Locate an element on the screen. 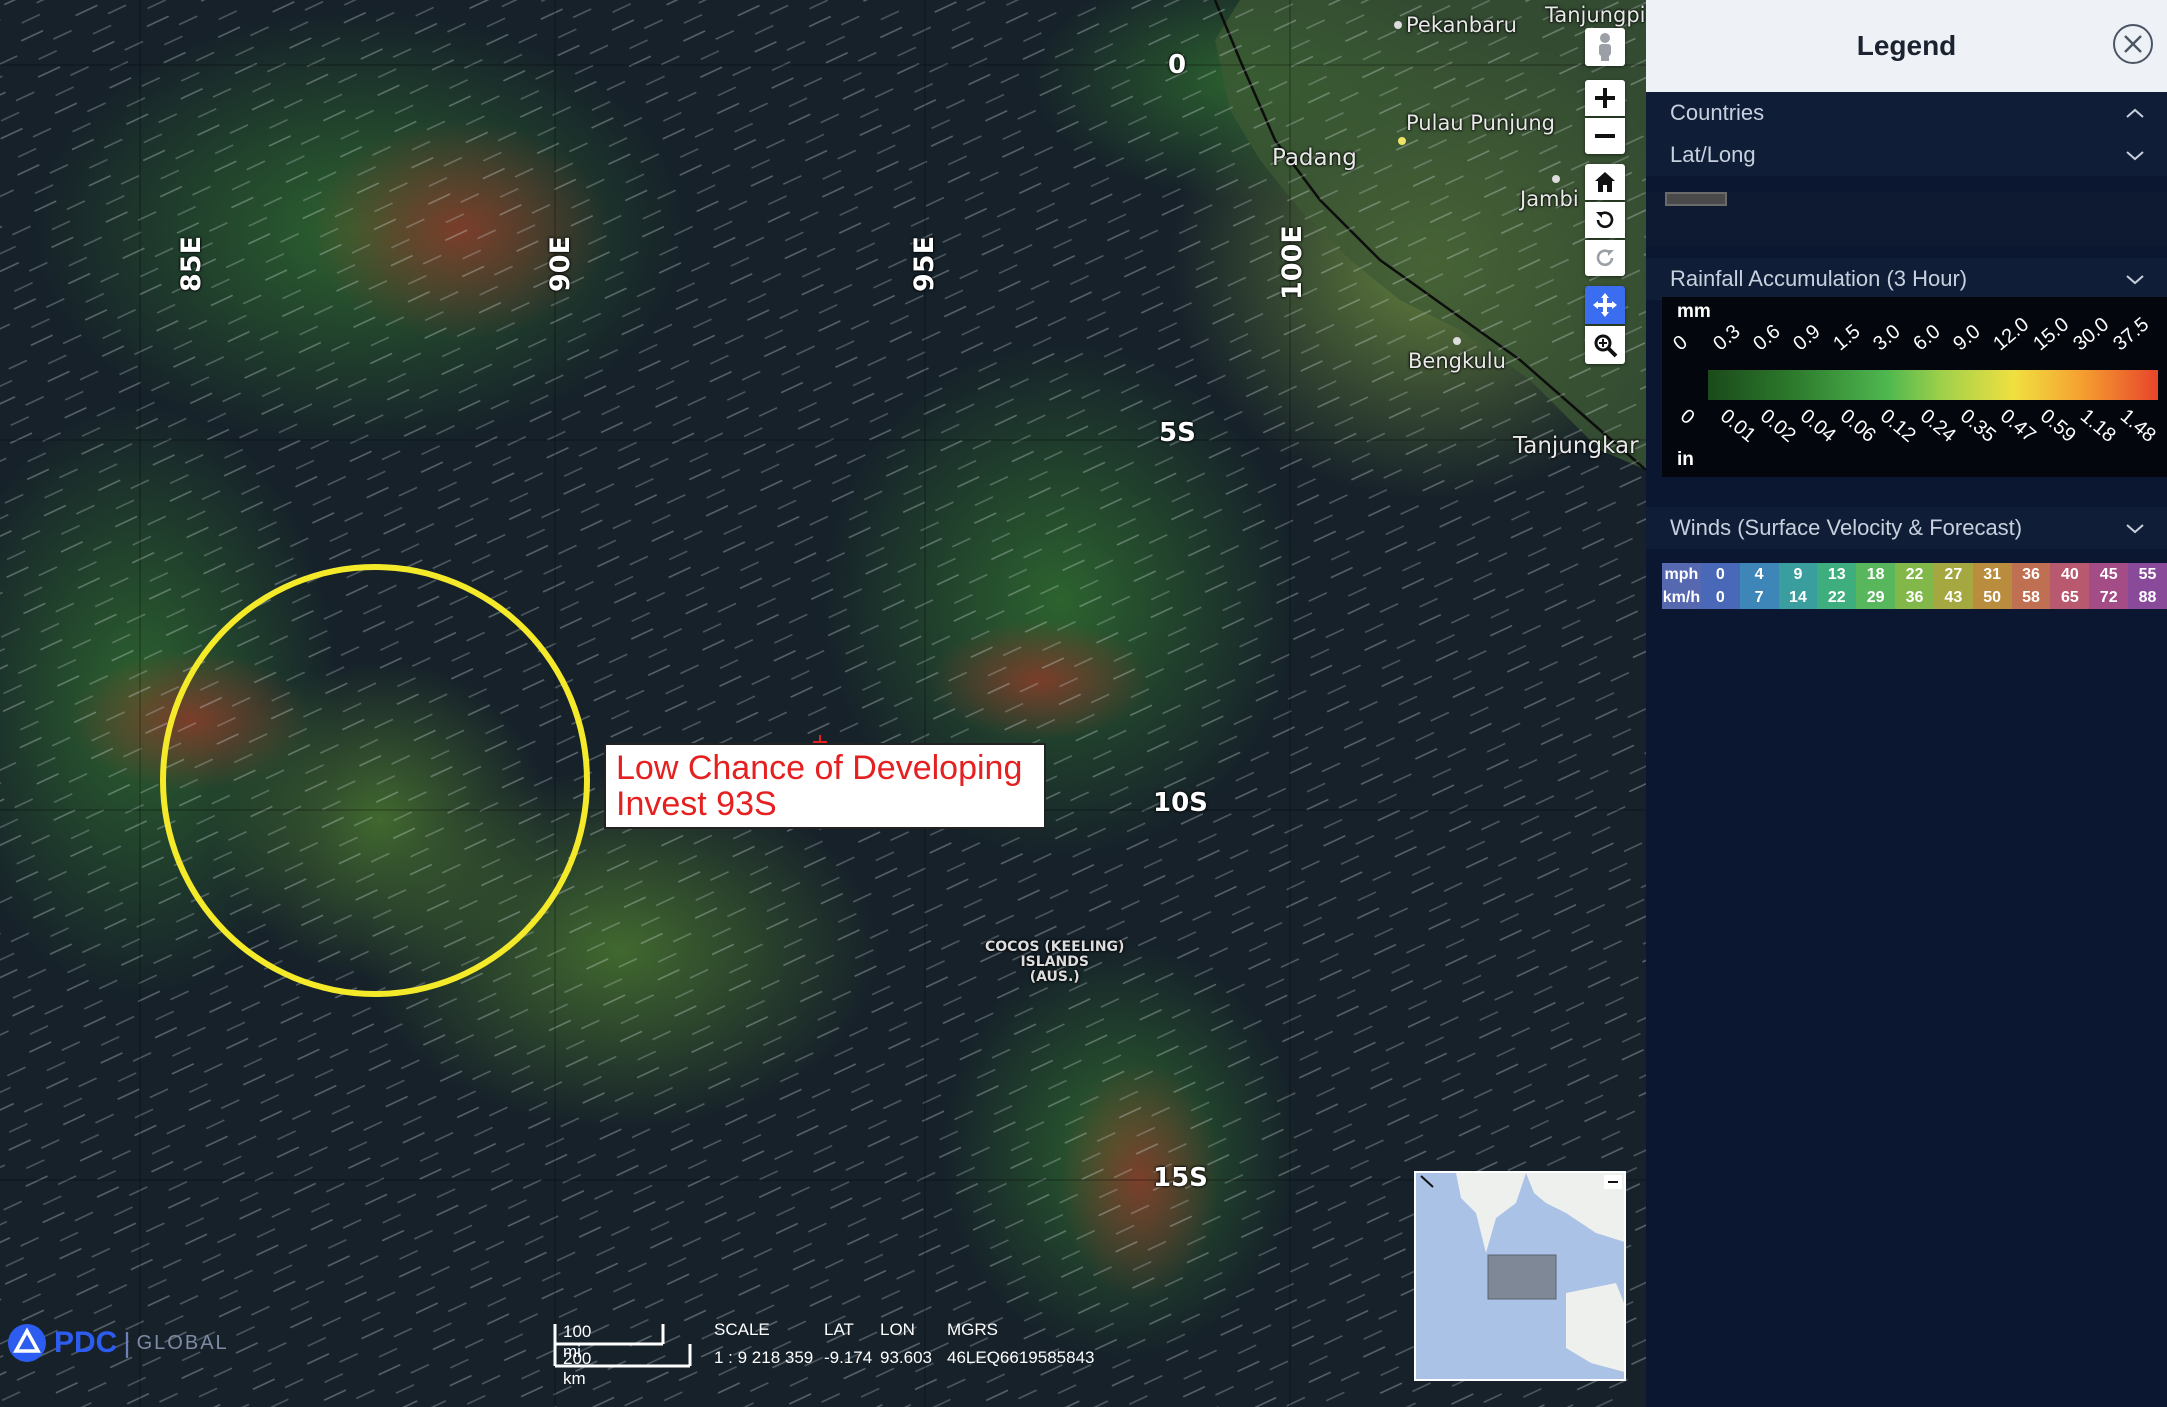 This screenshot has width=2167, height=1407. wind-mph-row: mph 0 4 9 13 18 22 27 31 36 40 45 55 is located at coordinates (1914, 574).